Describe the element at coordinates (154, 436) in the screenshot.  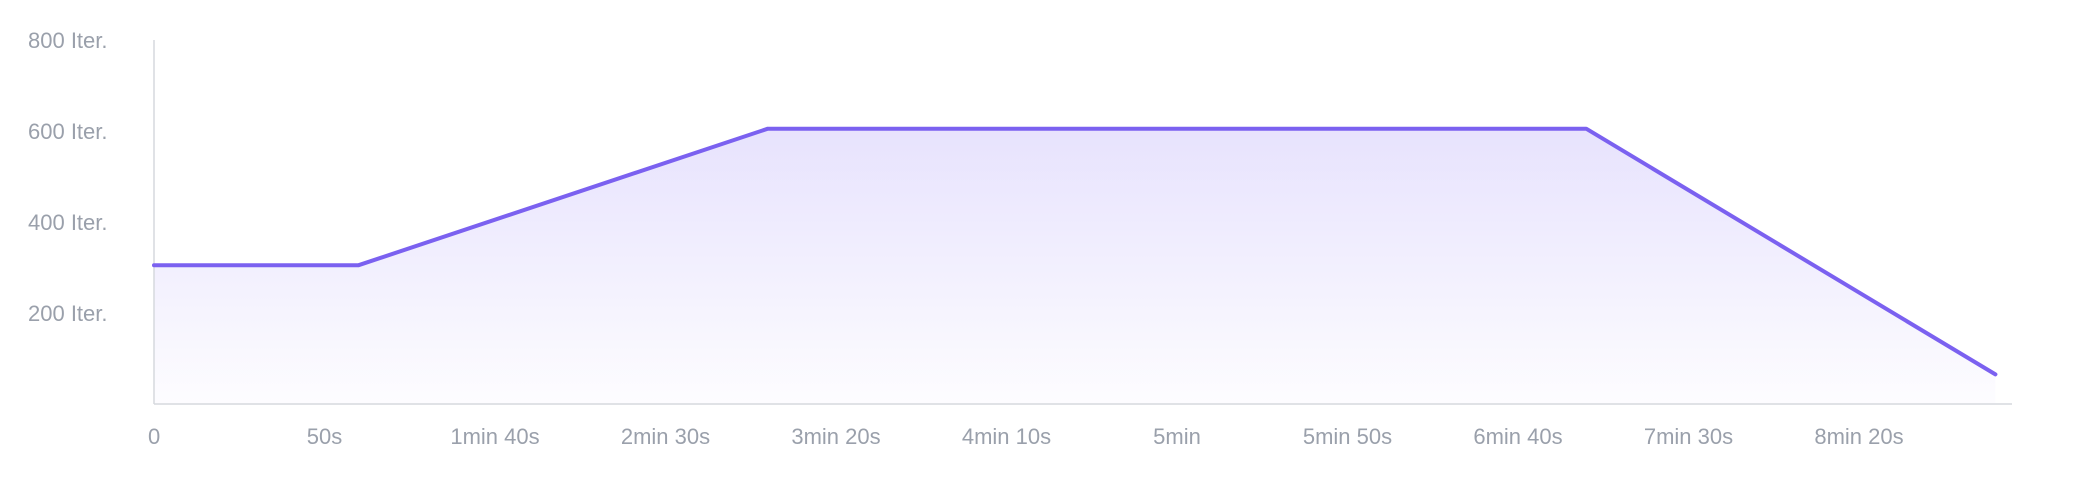
I see `x-tick-label: 0` at that location.